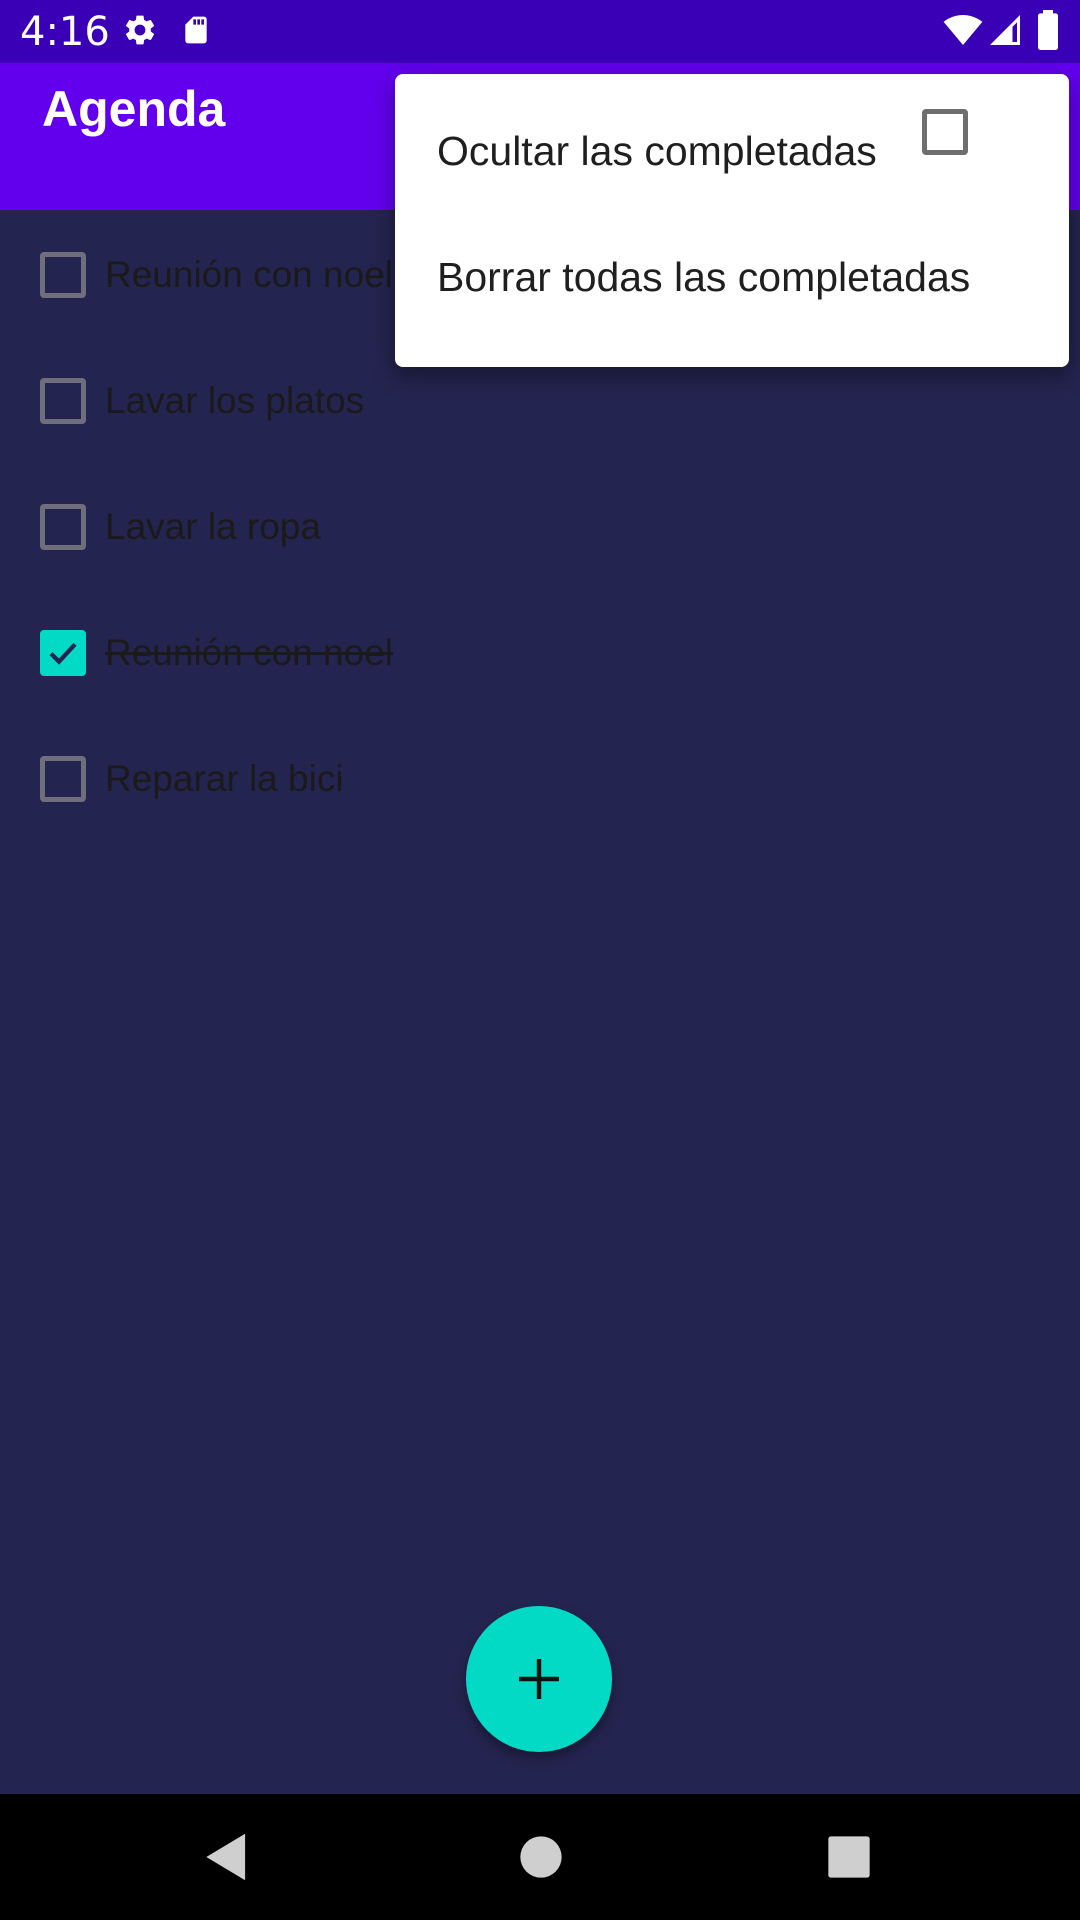 This screenshot has width=1080, height=1920. Describe the element at coordinates (1005, 32) in the screenshot. I see `signal-icon` at that location.